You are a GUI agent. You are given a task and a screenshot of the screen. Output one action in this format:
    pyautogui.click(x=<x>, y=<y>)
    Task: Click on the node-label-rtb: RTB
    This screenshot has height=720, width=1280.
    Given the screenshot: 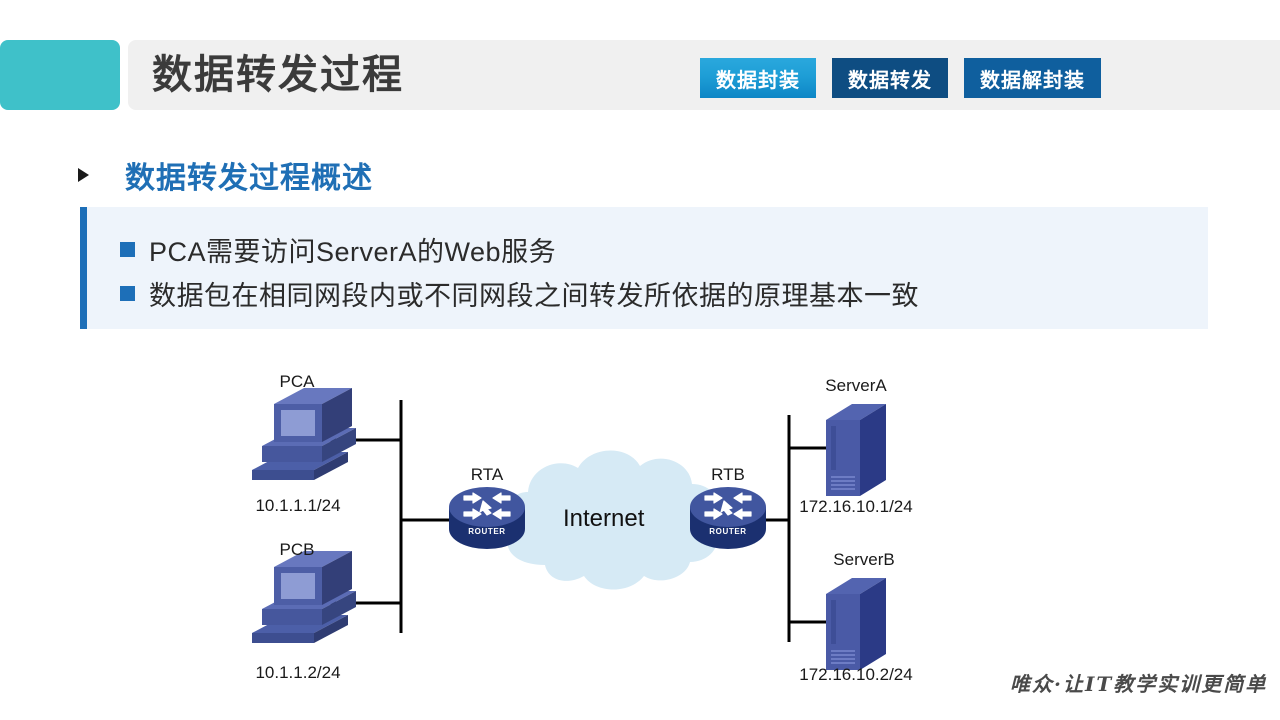 What is the action you would take?
    pyautogui.click(x=728, y=474)
    